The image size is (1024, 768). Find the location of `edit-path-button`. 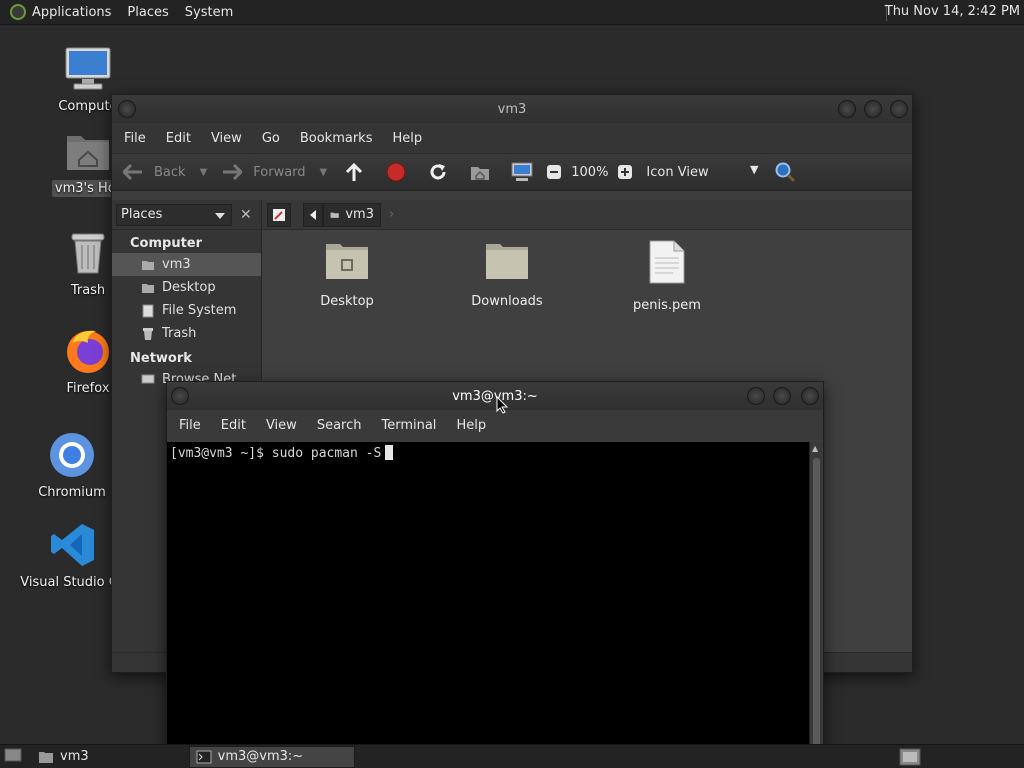

edit-path-button is located at coordinates (279, 214).